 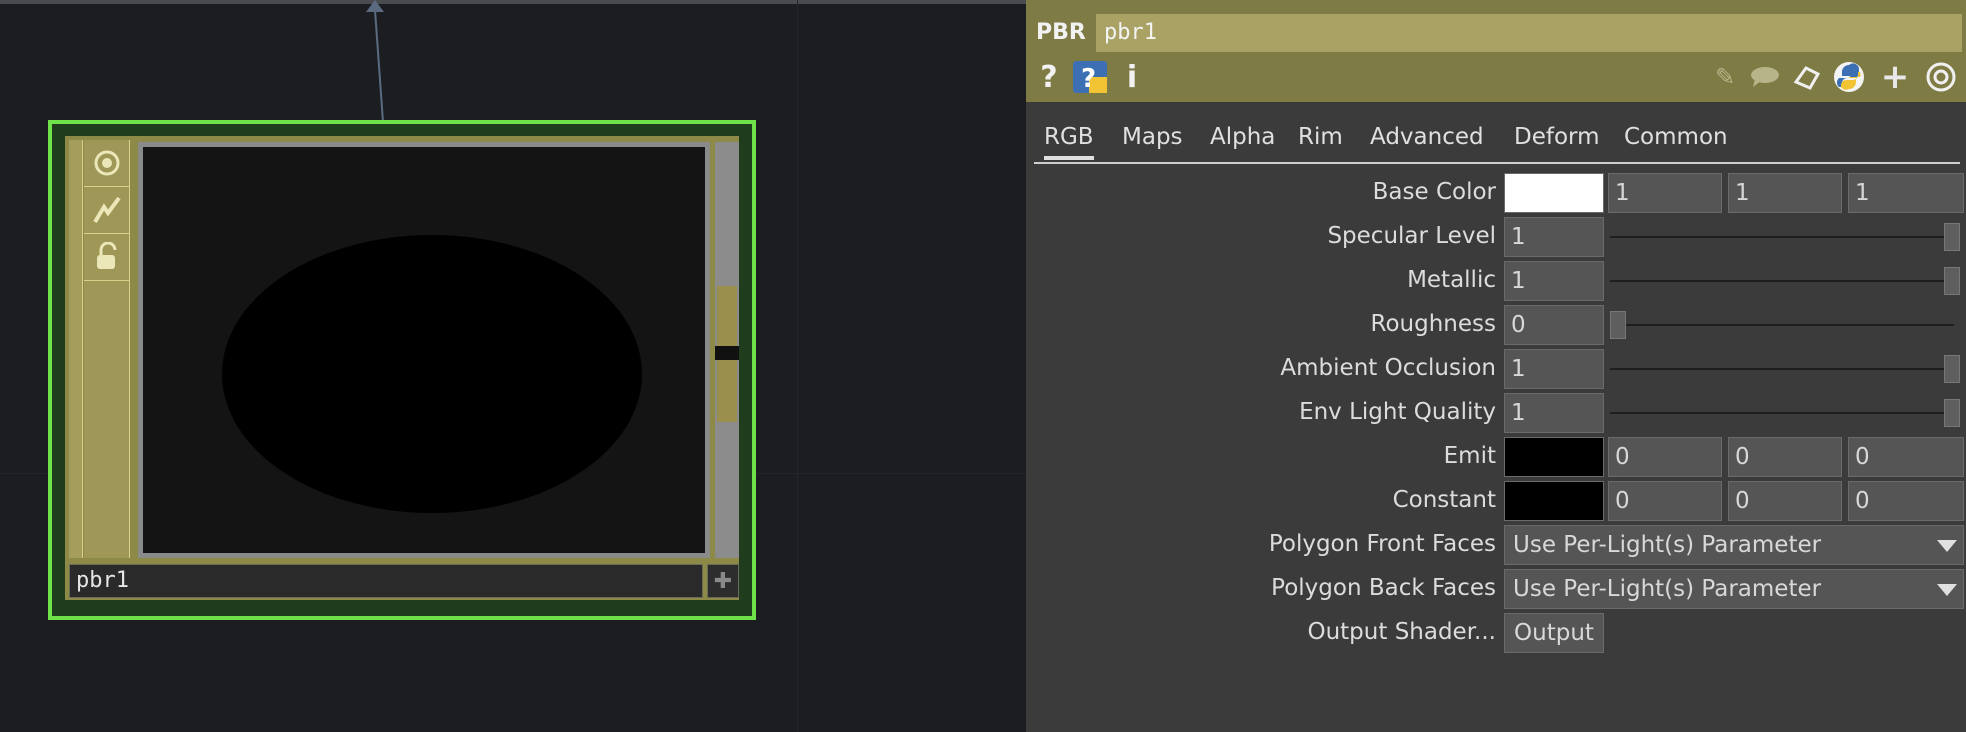 I want to click on lock-flag-icon, so click(x=107, y=257).